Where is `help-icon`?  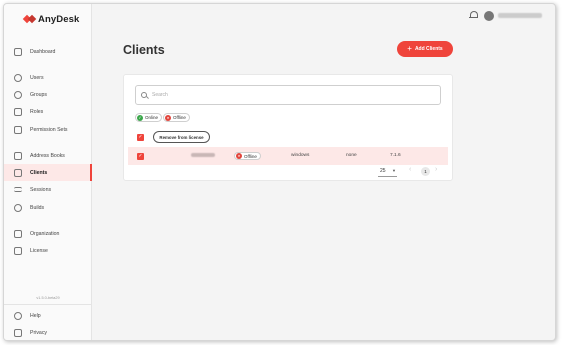 help-icon is located at coordinates (18, 315).